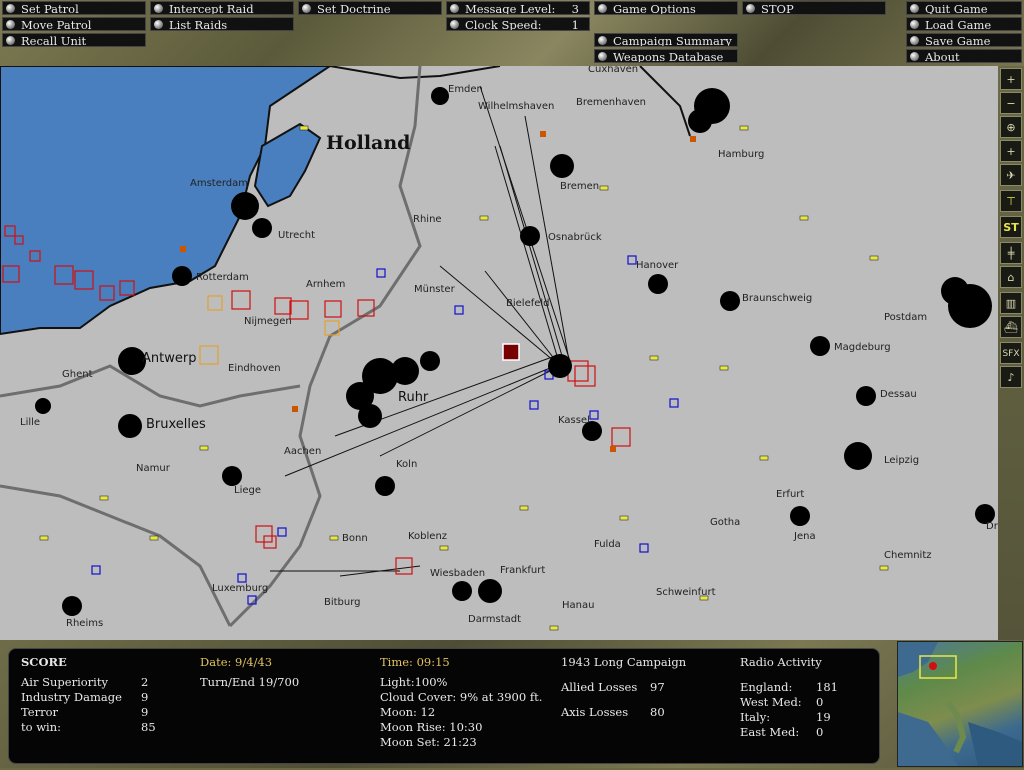 This screenshot has height=770, width=1024. Describe the element at coordinates (781, 662) in the screenshot. I see `radio-activity-title: Radio Activity` at that location.